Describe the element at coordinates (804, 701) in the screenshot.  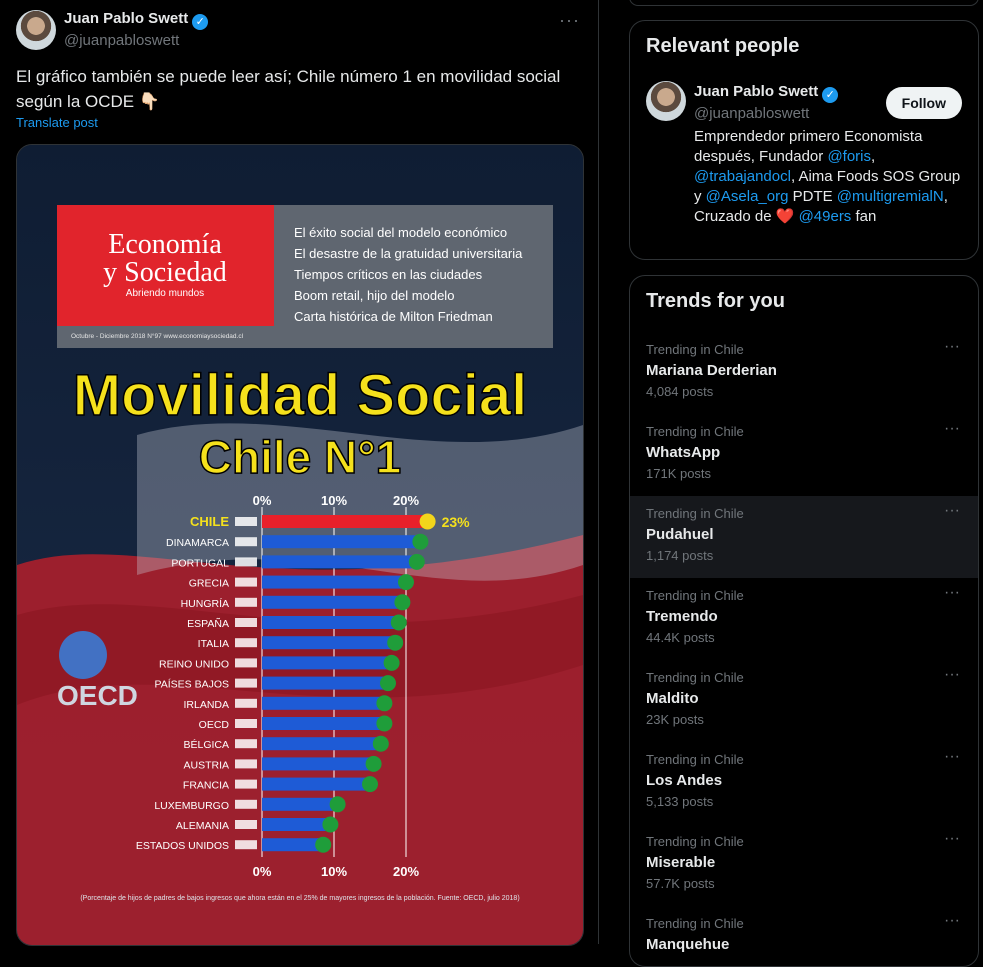
I see `trend-item: Trending in Chile Maldito 23K posts ···` at that location.